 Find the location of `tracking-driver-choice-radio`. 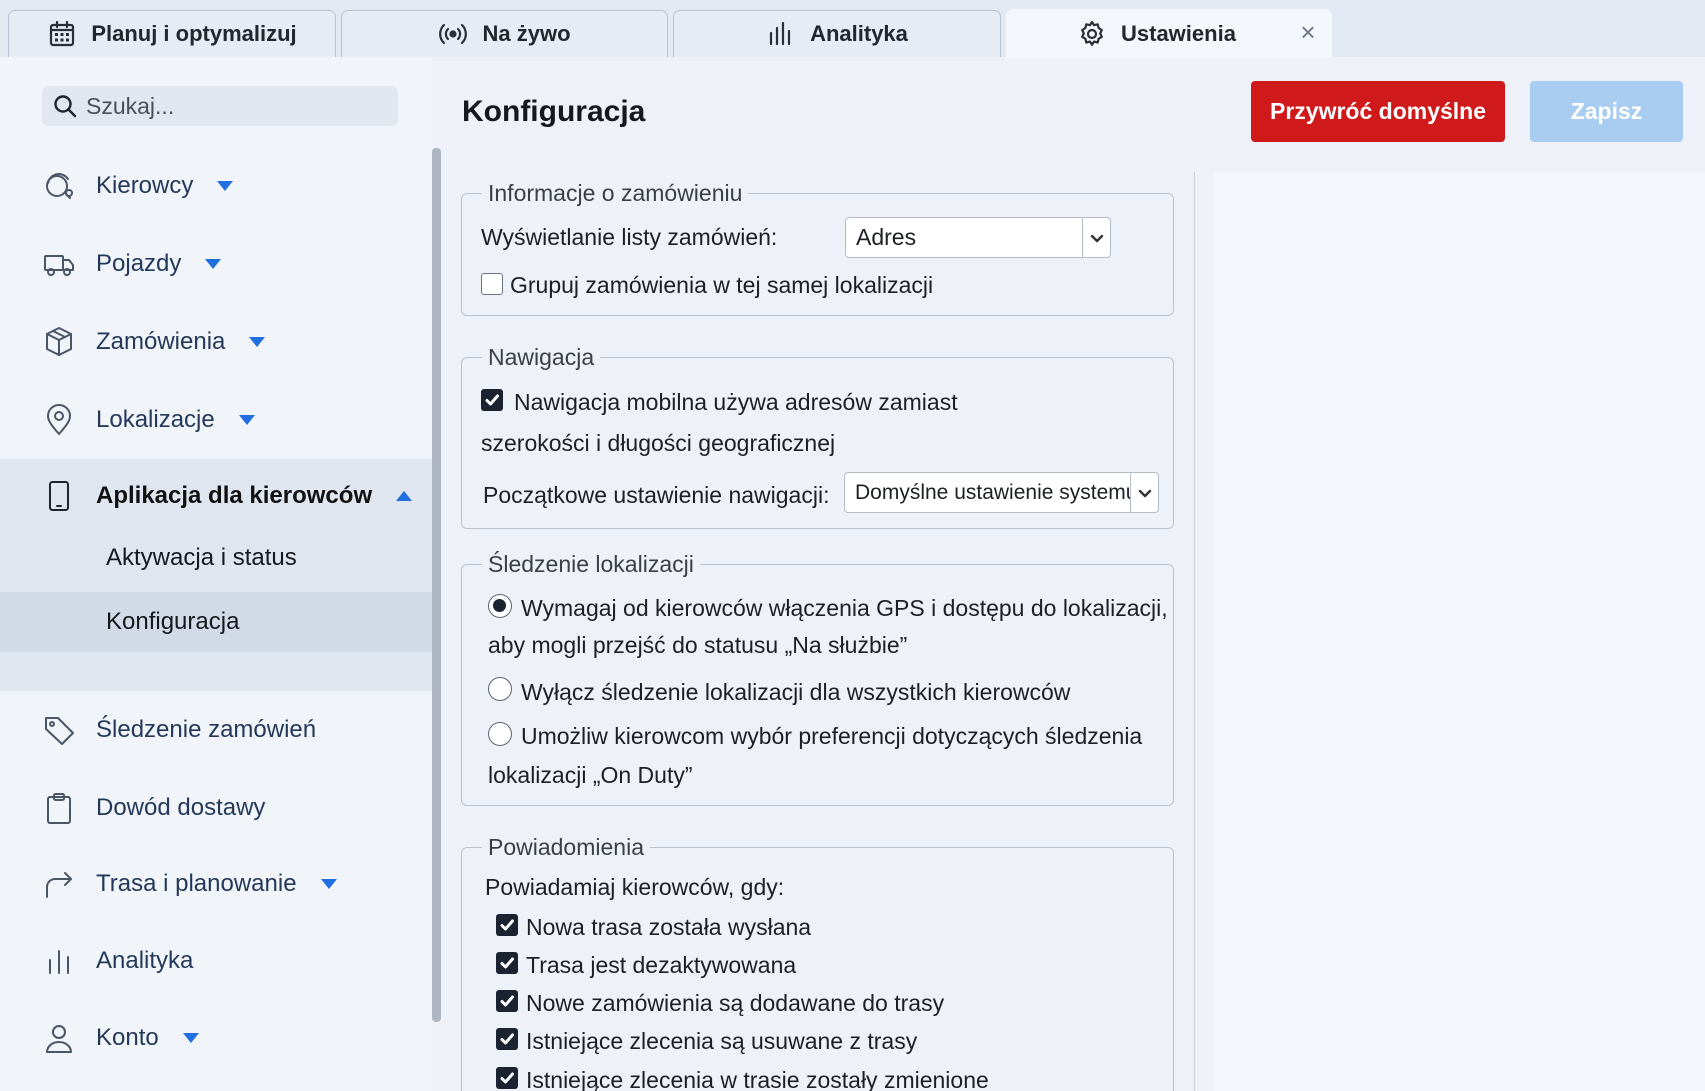

tracking-driver-choice-radio is located at coordinates (500, 734).